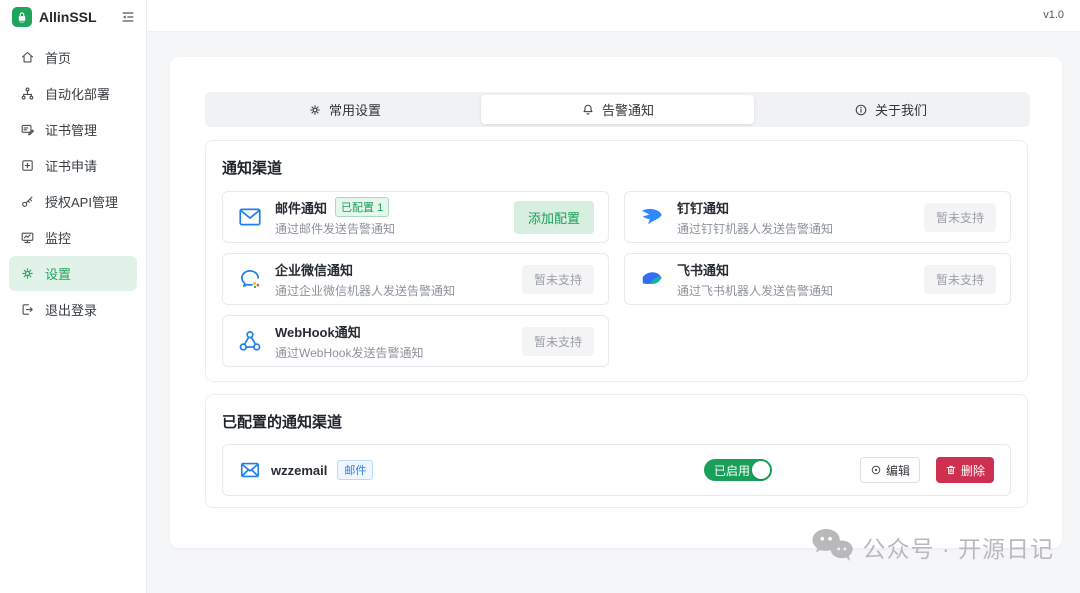  Describe the element at coordinates (703, 208) in the screenshot. I see `channel-title: 钉钉通知` at that location.